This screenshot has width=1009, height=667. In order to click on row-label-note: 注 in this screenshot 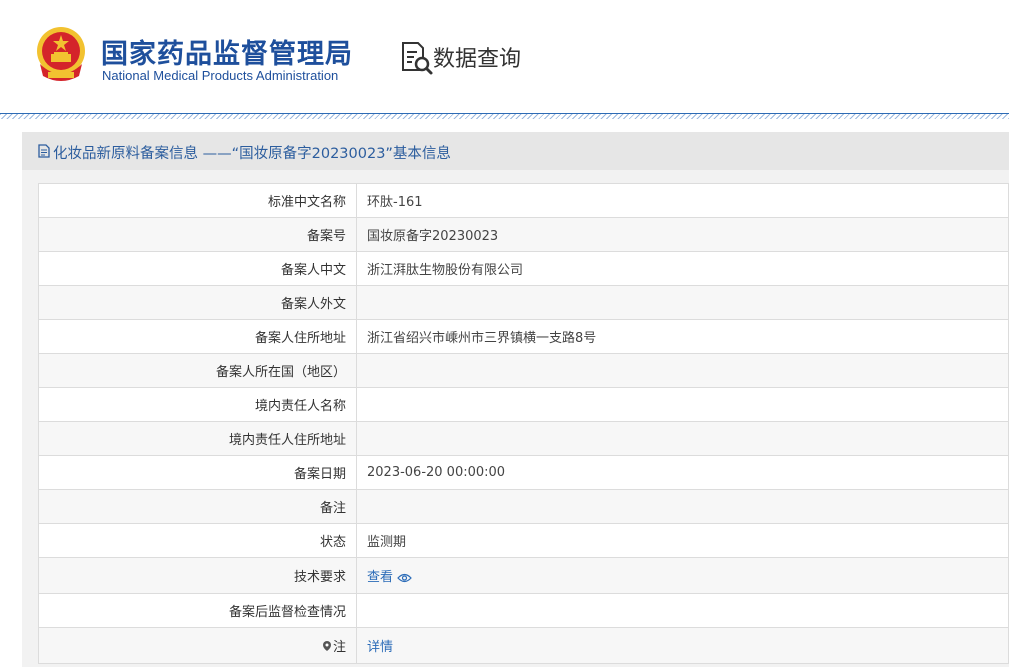, I will do `click(197, 645)`.